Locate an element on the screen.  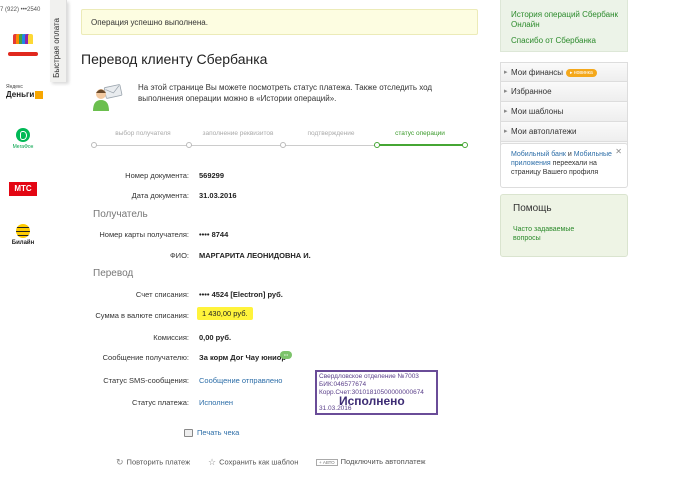
mts-logo: МТС is located at coordinates (23, 189).